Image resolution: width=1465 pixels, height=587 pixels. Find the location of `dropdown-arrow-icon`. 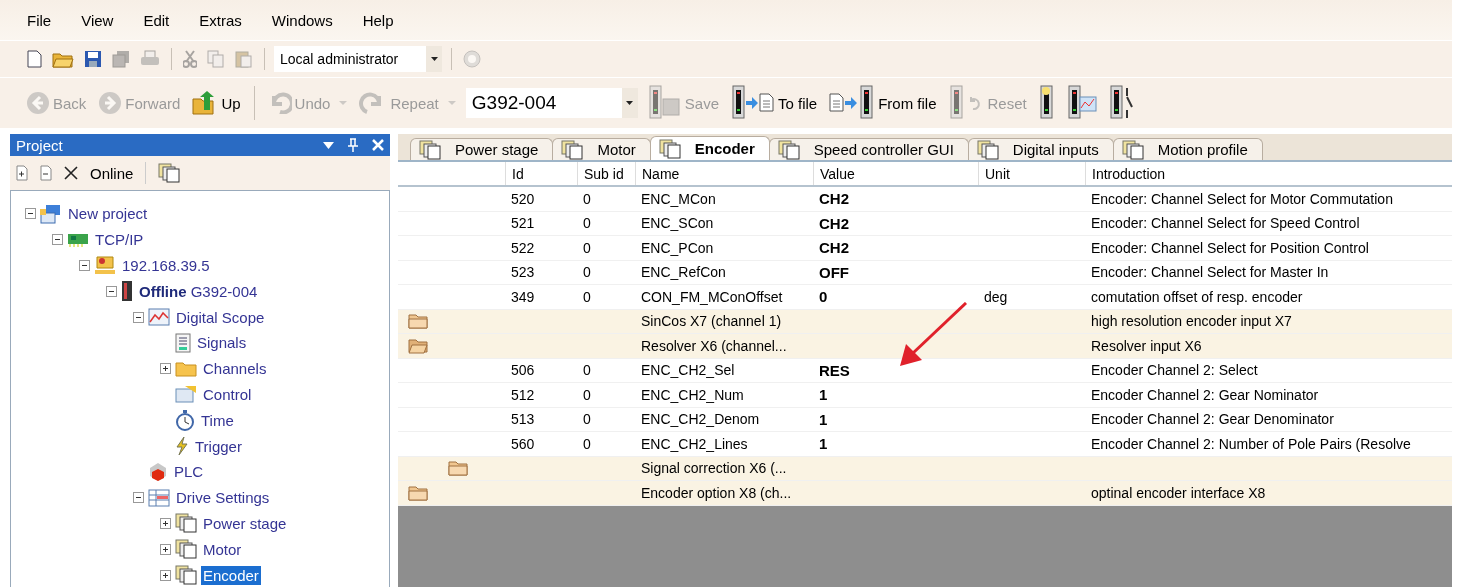

dropdown-arrow-icon is located at coordinates (328, 145).